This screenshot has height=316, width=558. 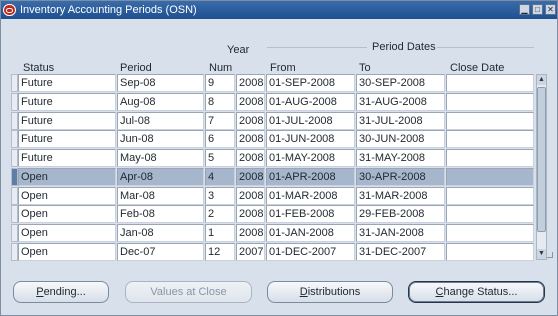 I want to click on from-cell: 01-FEB-2008, so click(x=310, y=214).